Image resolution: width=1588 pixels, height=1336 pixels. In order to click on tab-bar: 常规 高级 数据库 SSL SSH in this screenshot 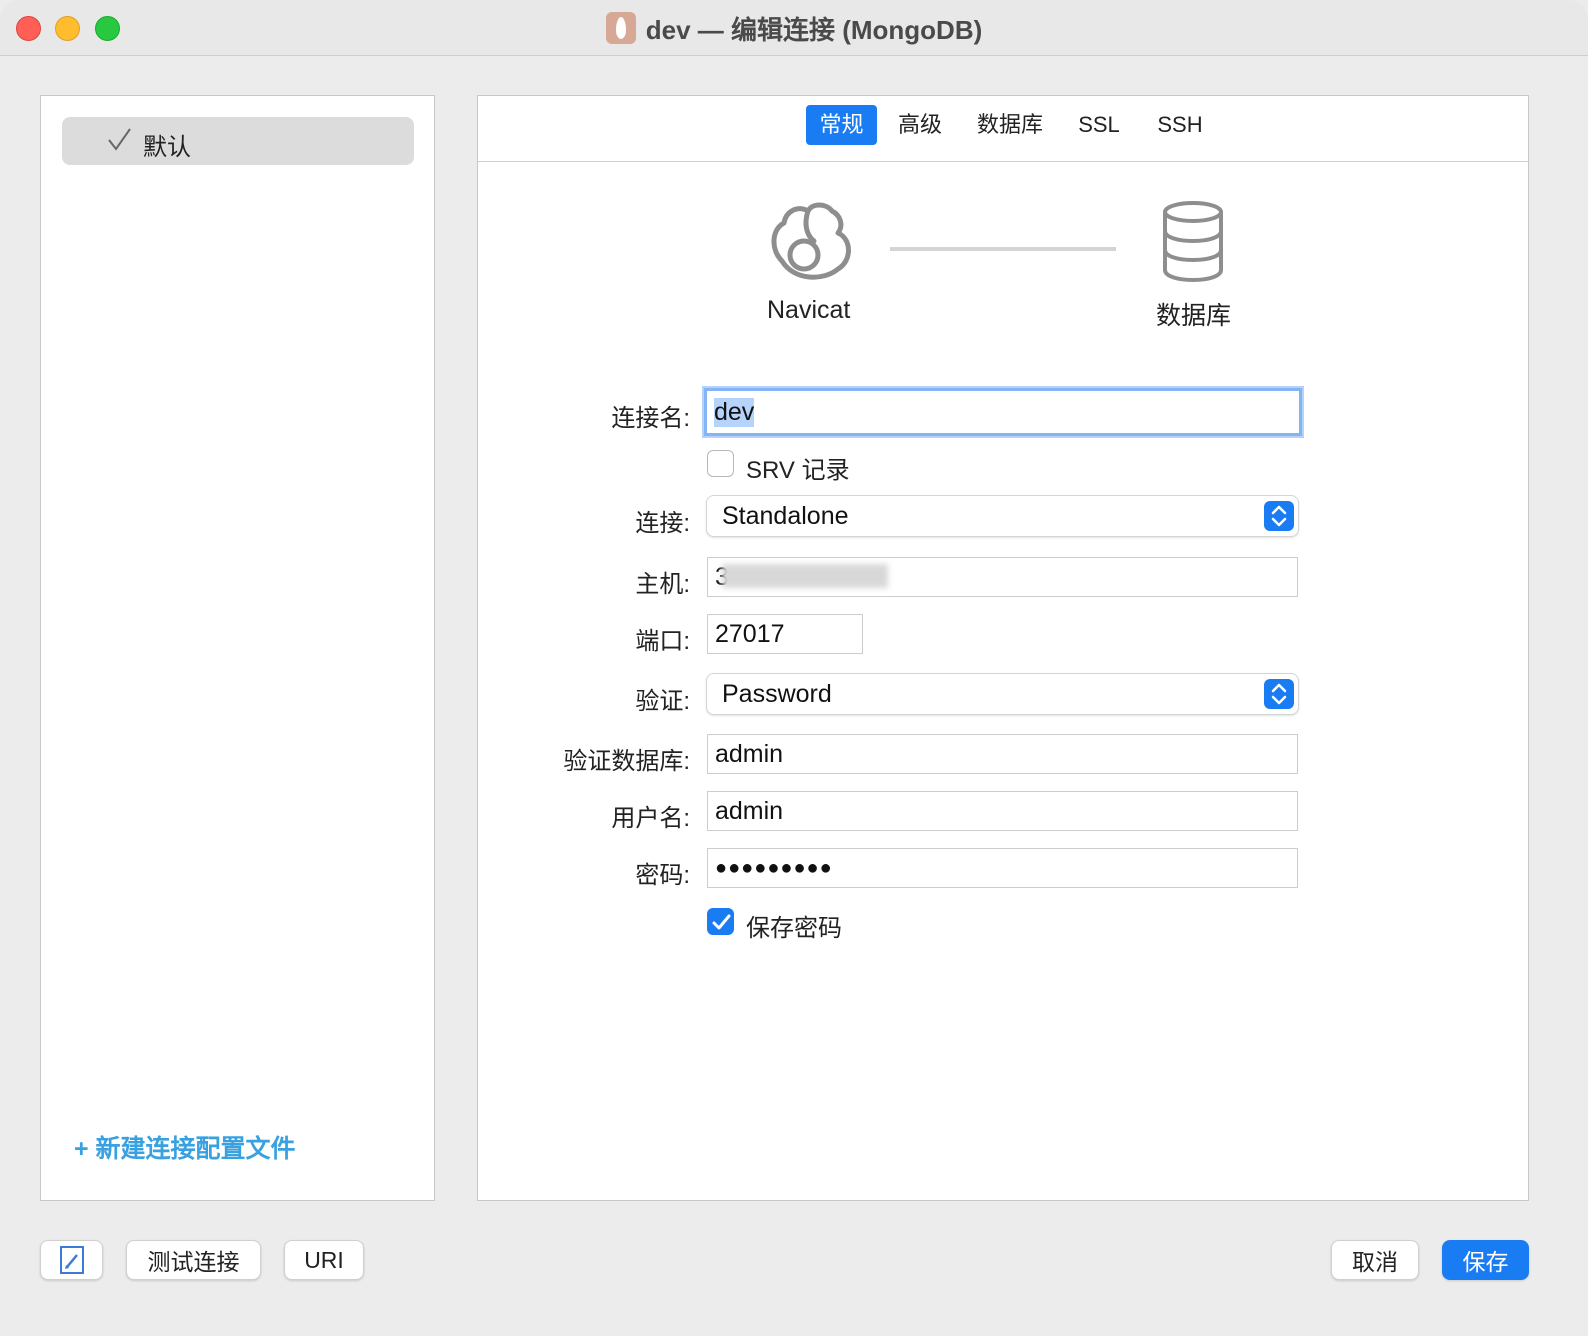, I will do `click(1003, 129)`.